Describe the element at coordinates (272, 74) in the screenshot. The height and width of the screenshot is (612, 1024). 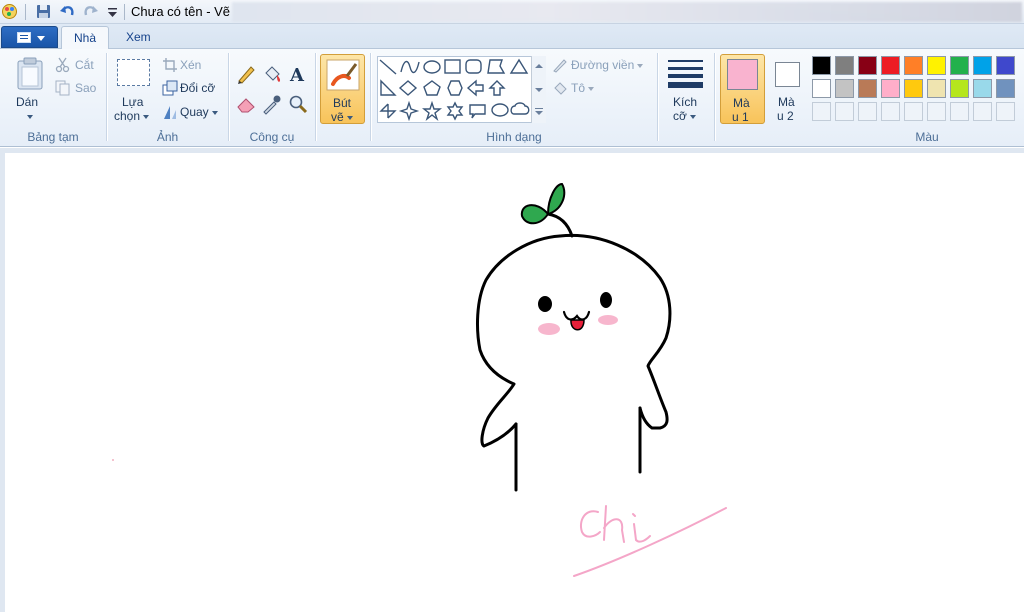
I see `fill-bucket-icon` at that location.